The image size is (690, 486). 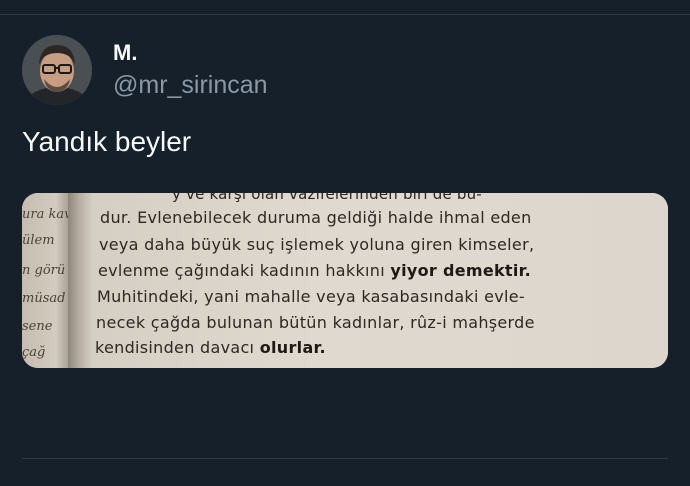 What do you see at coordinates (345, 14) in the screenshot?
I see `top-divider` at bounding box center [345, 14].